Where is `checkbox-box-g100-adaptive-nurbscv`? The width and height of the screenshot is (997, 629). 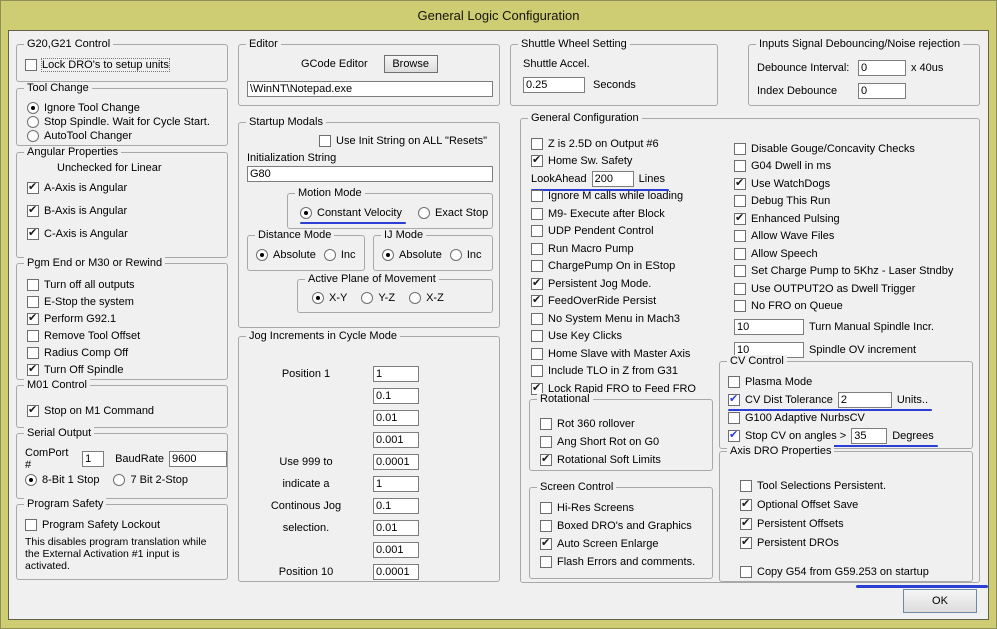
checkbox-box-g100-adaptive-nurbscv is located at coordinates (734, 418).